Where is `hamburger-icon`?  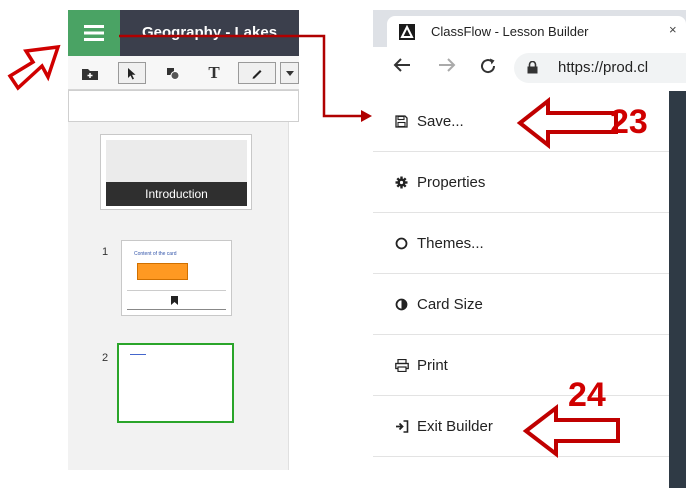 hamburger-icon is located at coordinates (94, 33).